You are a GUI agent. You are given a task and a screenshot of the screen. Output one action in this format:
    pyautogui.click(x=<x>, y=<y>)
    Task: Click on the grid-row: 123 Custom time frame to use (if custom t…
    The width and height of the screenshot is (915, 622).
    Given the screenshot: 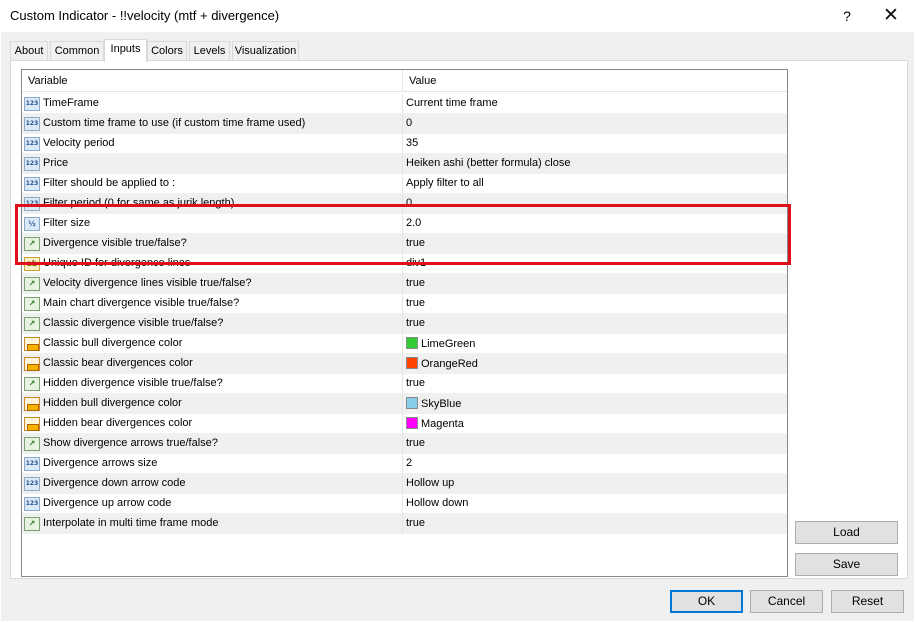 What is the action you would take?
    pyautogui.click(x=404, y=124)
    